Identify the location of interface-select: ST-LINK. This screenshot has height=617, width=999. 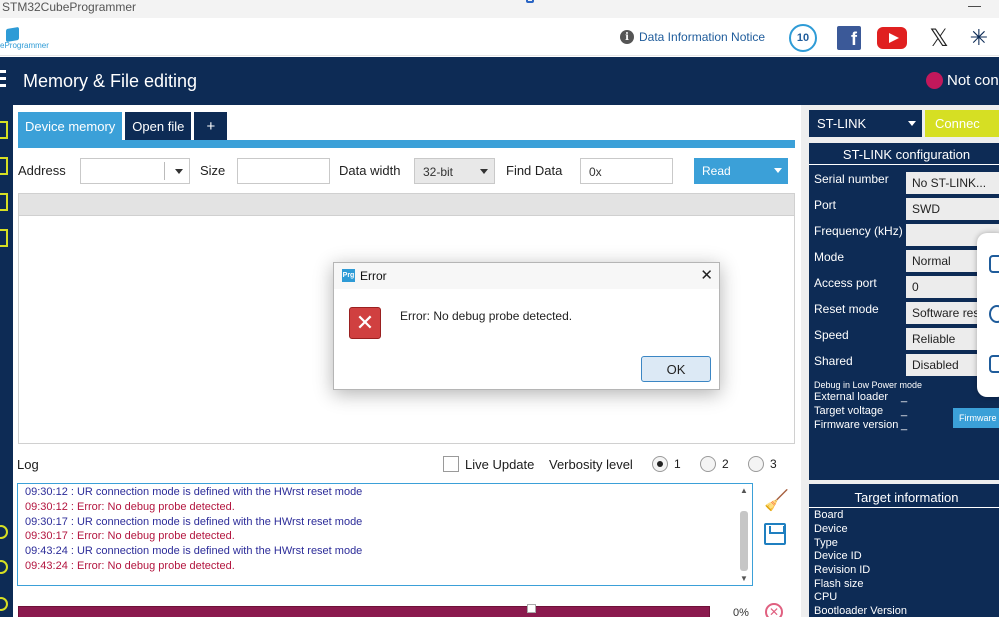
(865, 123).